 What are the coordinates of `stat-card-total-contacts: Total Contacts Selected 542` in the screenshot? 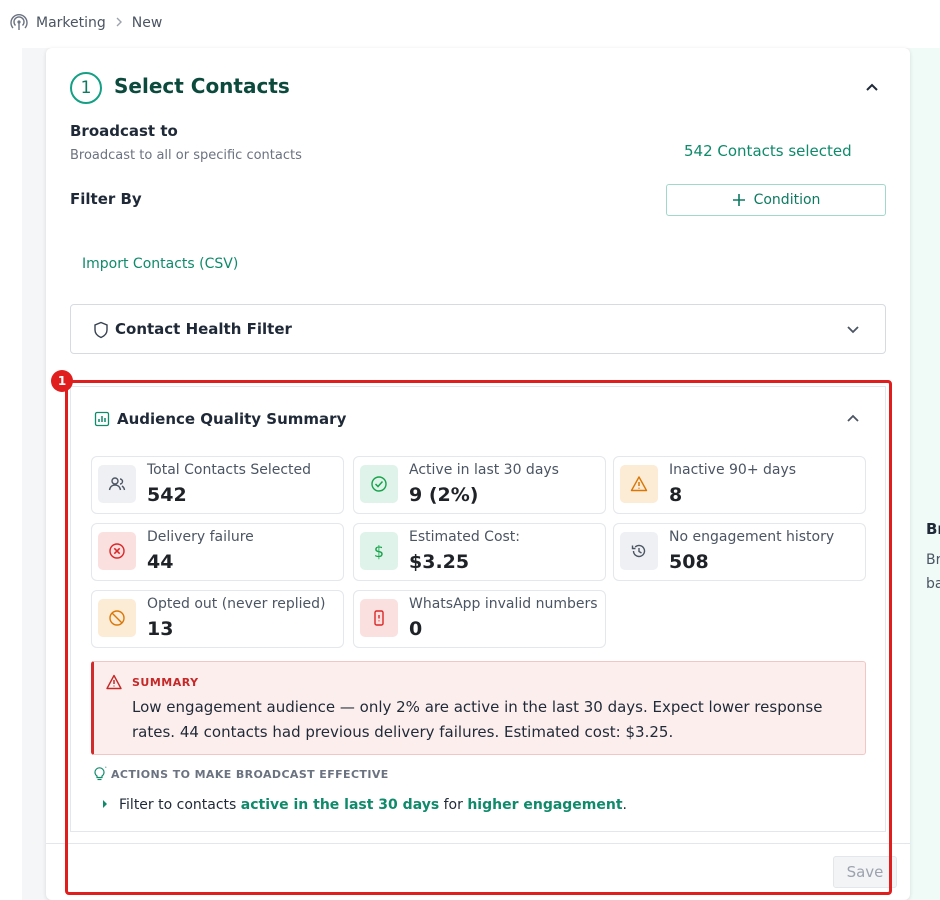 It's located at (217, 485).